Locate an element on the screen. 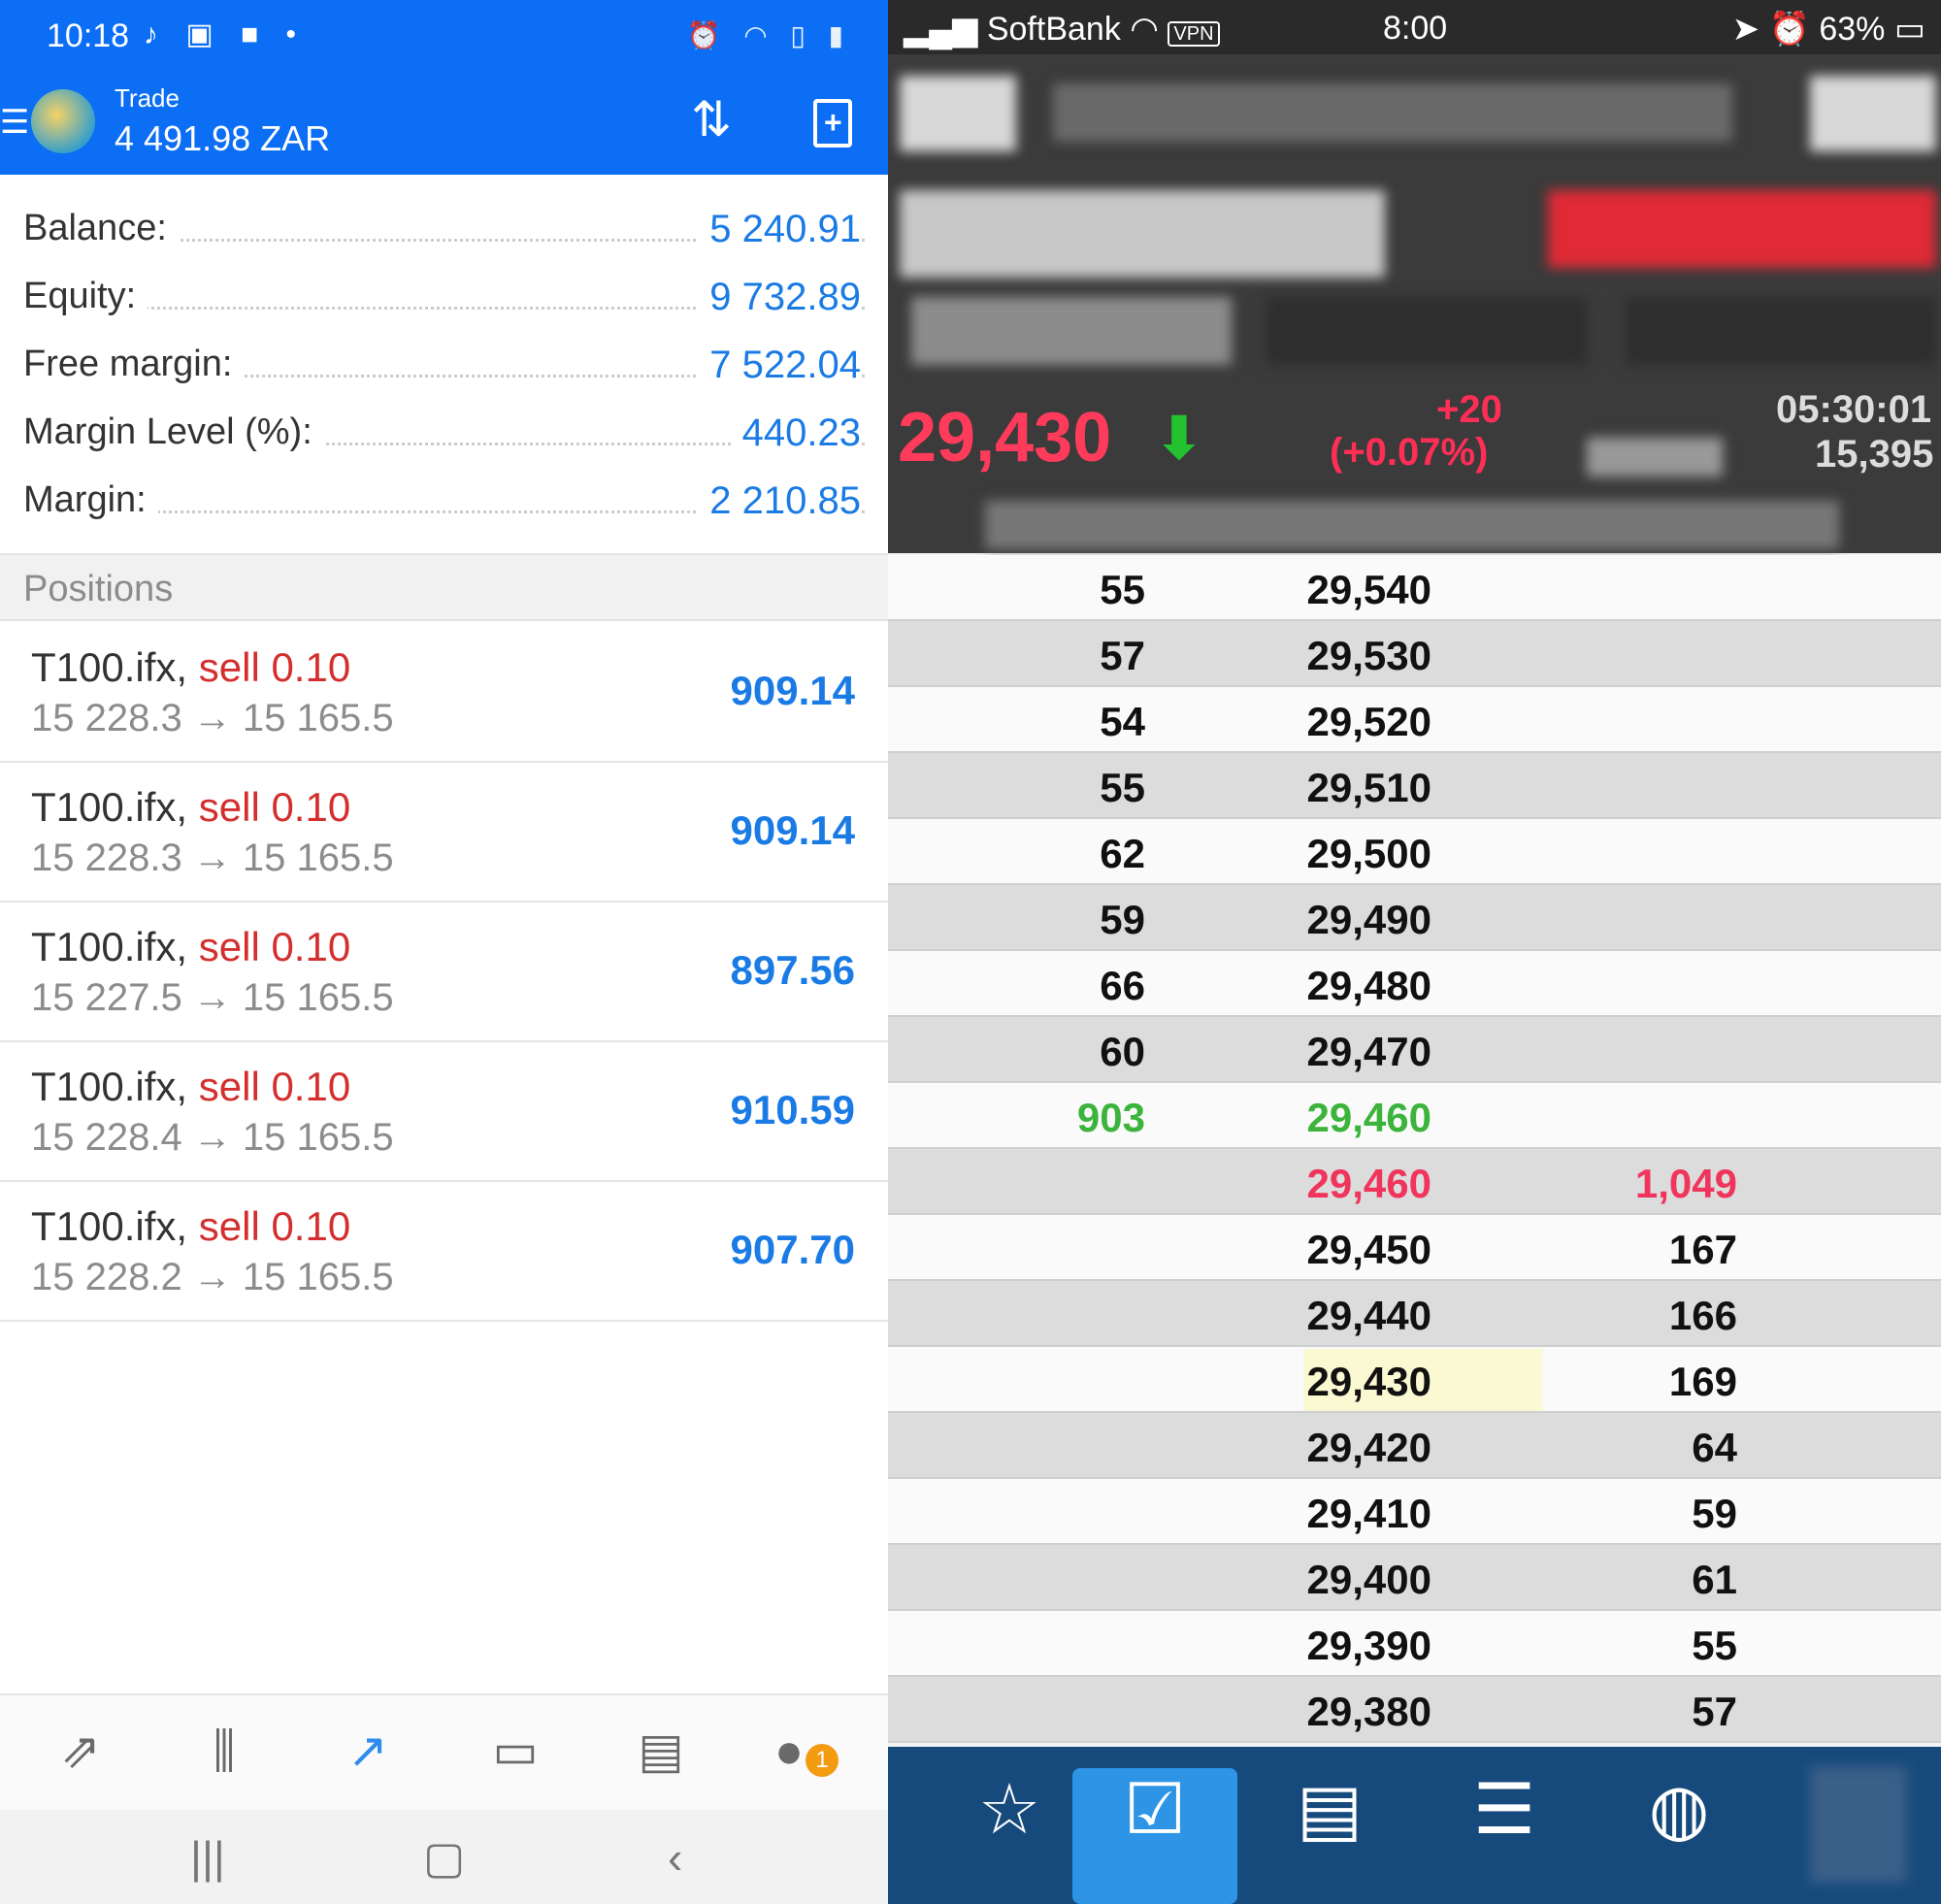  account-row-equity: Equity: 9 732.89 is located at coordinates (444, 296).